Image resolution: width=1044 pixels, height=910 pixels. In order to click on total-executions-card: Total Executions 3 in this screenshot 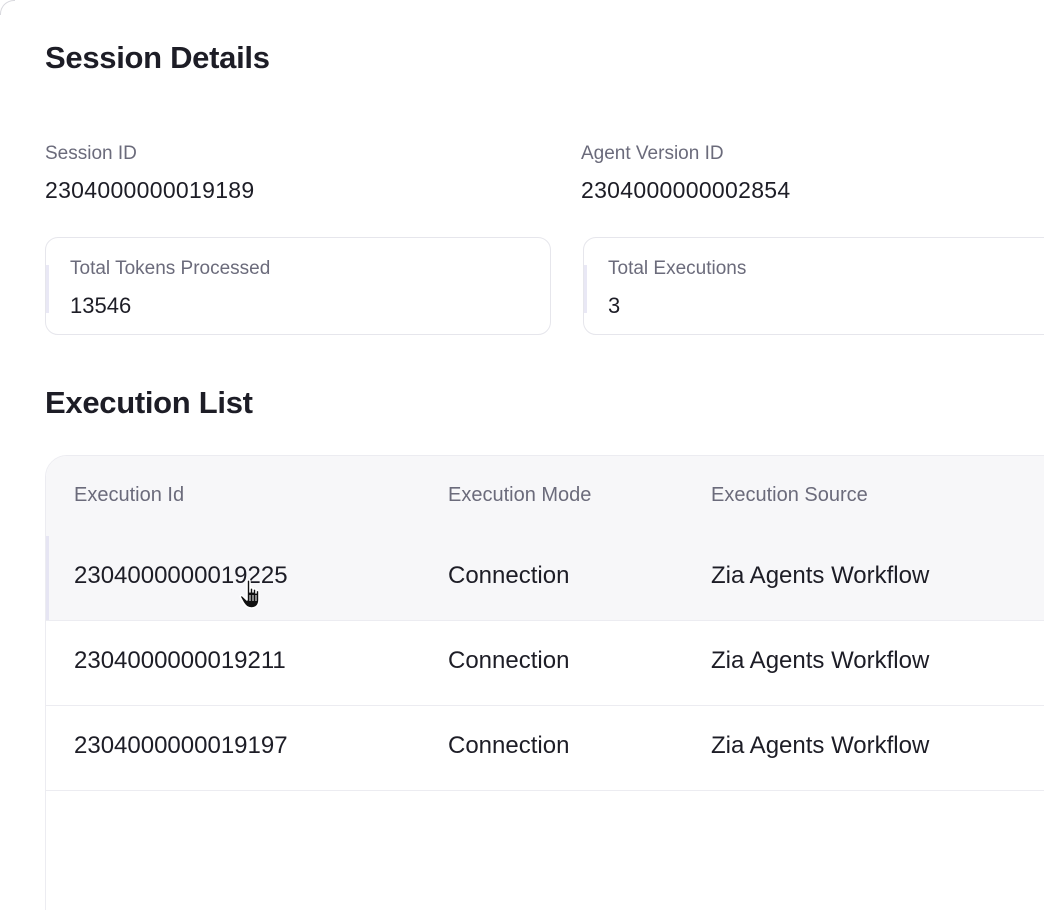, I will do `click(813, 286)`.